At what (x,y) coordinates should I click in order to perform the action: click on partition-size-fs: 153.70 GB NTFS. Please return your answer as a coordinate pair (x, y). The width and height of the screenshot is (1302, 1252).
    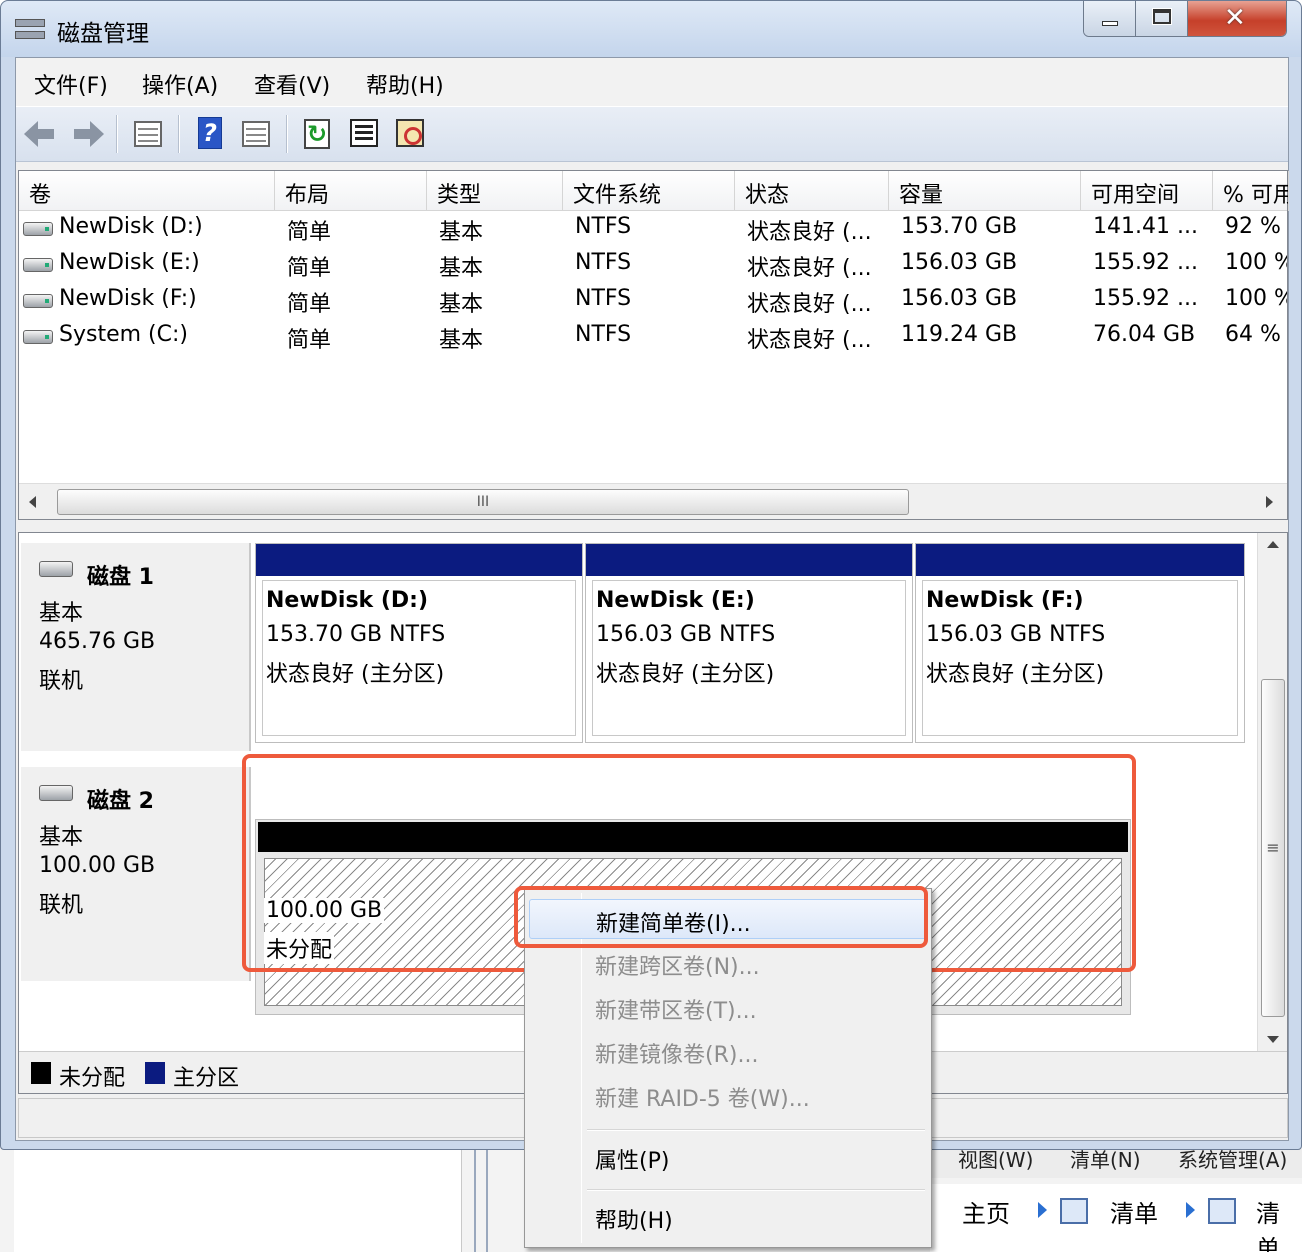
    Looking at the image, I should click on (356, 634).